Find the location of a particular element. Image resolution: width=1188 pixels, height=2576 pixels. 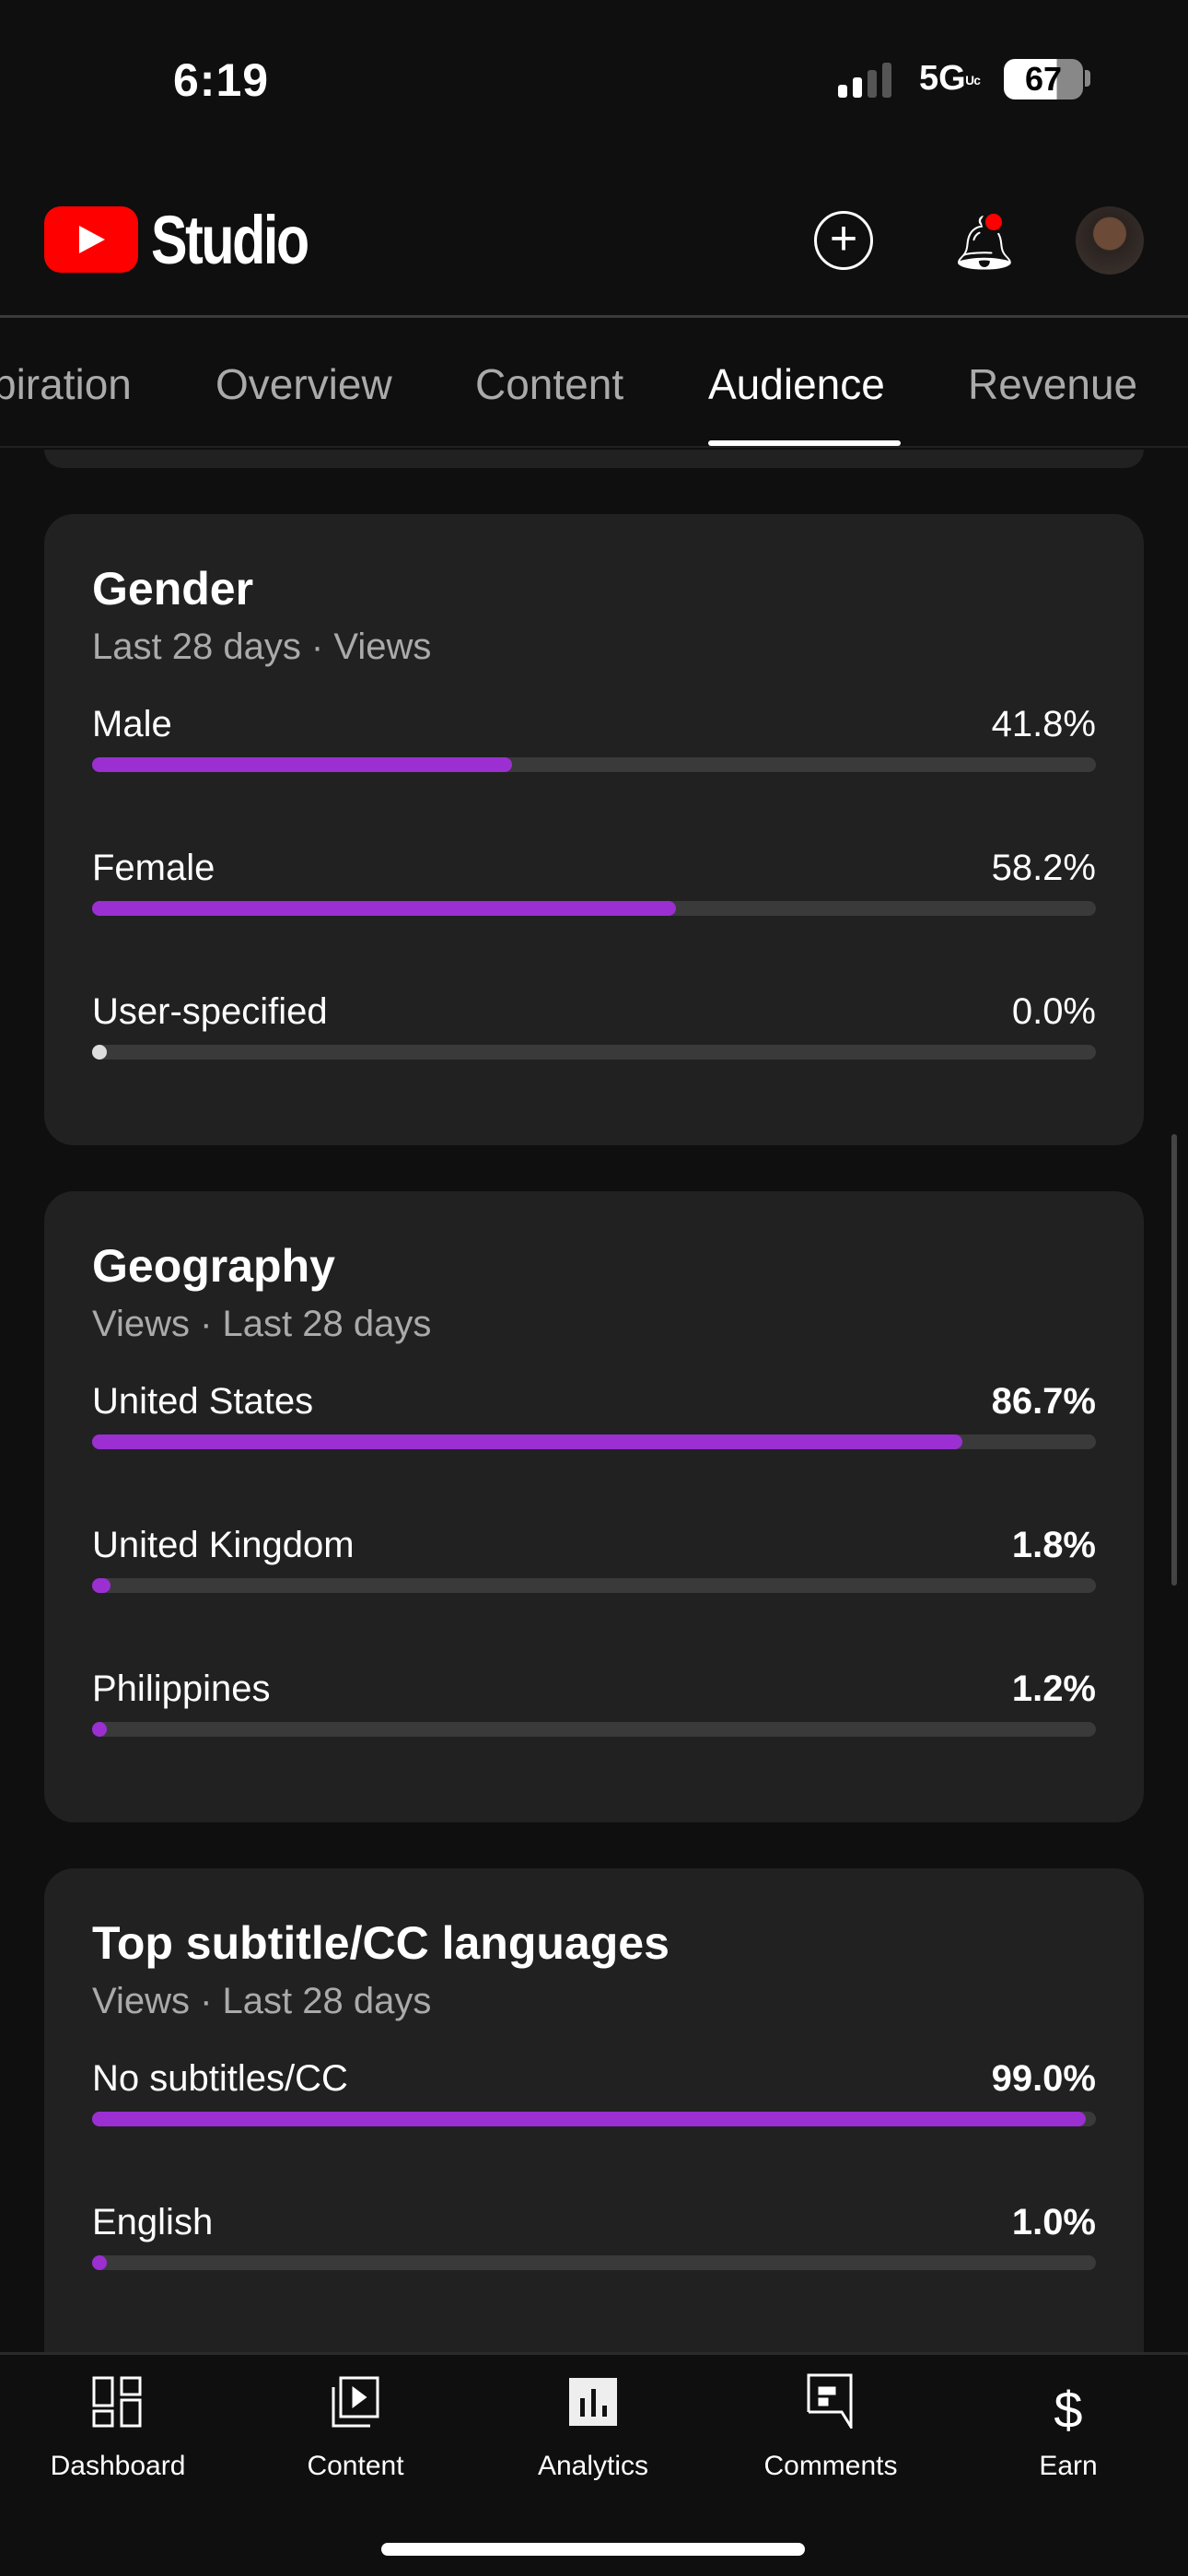

list-item: User-specified 0.0% is located at coordinates (594, 1032).